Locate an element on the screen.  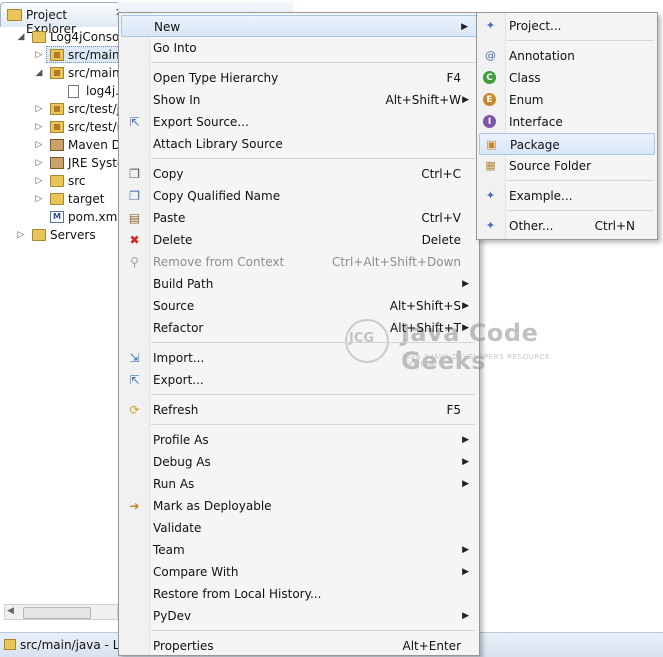
submenu-item-class: C Class is located at coordinates (567, 78).